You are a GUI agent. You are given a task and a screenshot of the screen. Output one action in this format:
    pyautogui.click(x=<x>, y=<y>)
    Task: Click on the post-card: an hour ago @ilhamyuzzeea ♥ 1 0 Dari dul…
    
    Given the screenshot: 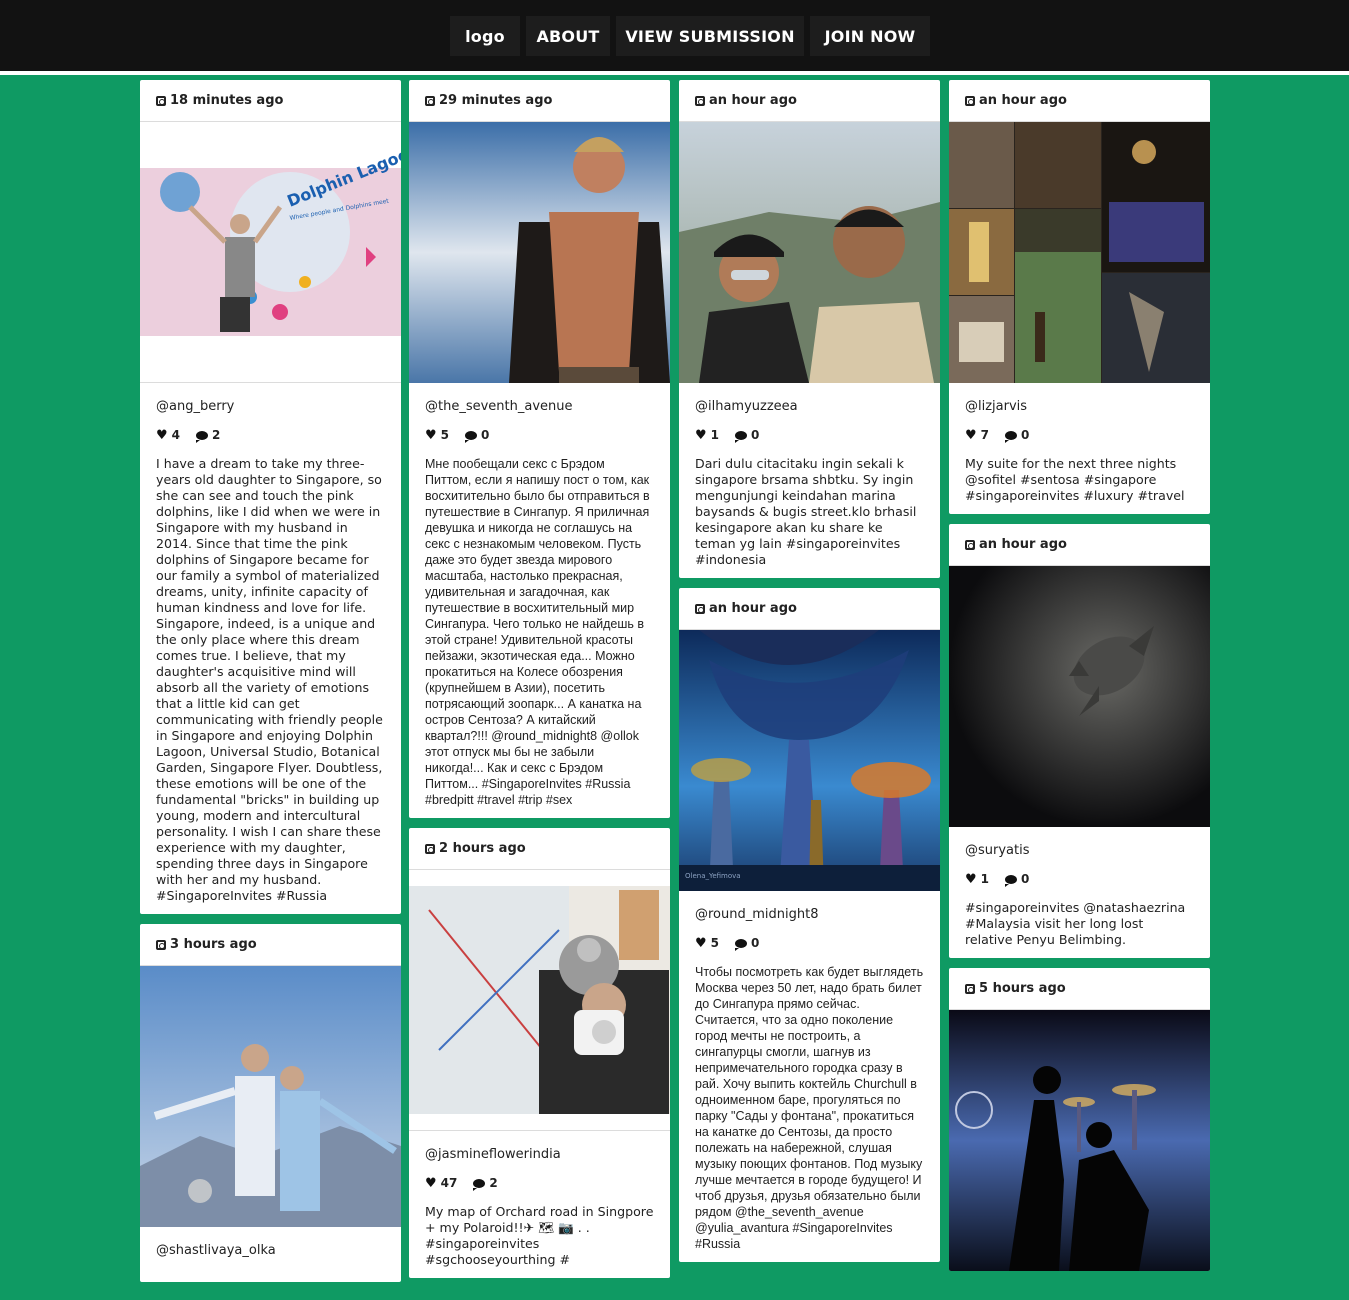 What is the action you would take?
    pyautogui.click(x=809, y=329)
    